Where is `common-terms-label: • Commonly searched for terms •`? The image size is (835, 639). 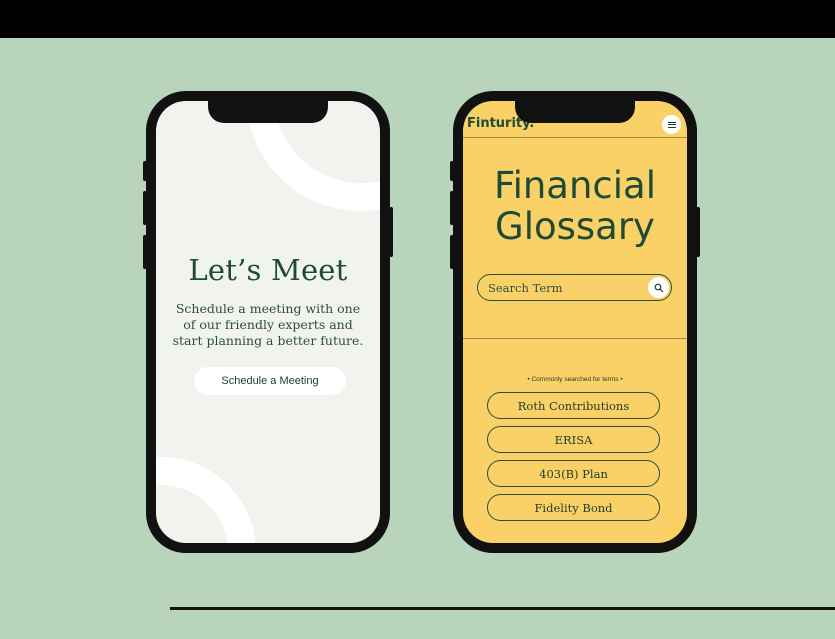
common-terms-label: • Commonly searched for terms • is located at coordinates (575, 379).